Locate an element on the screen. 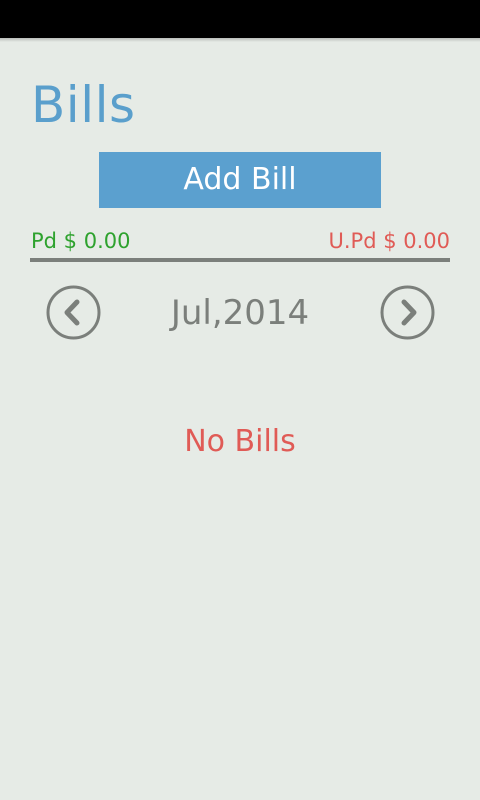 The image size is (480, 800). status-bar is located at coordinates (240, 19).